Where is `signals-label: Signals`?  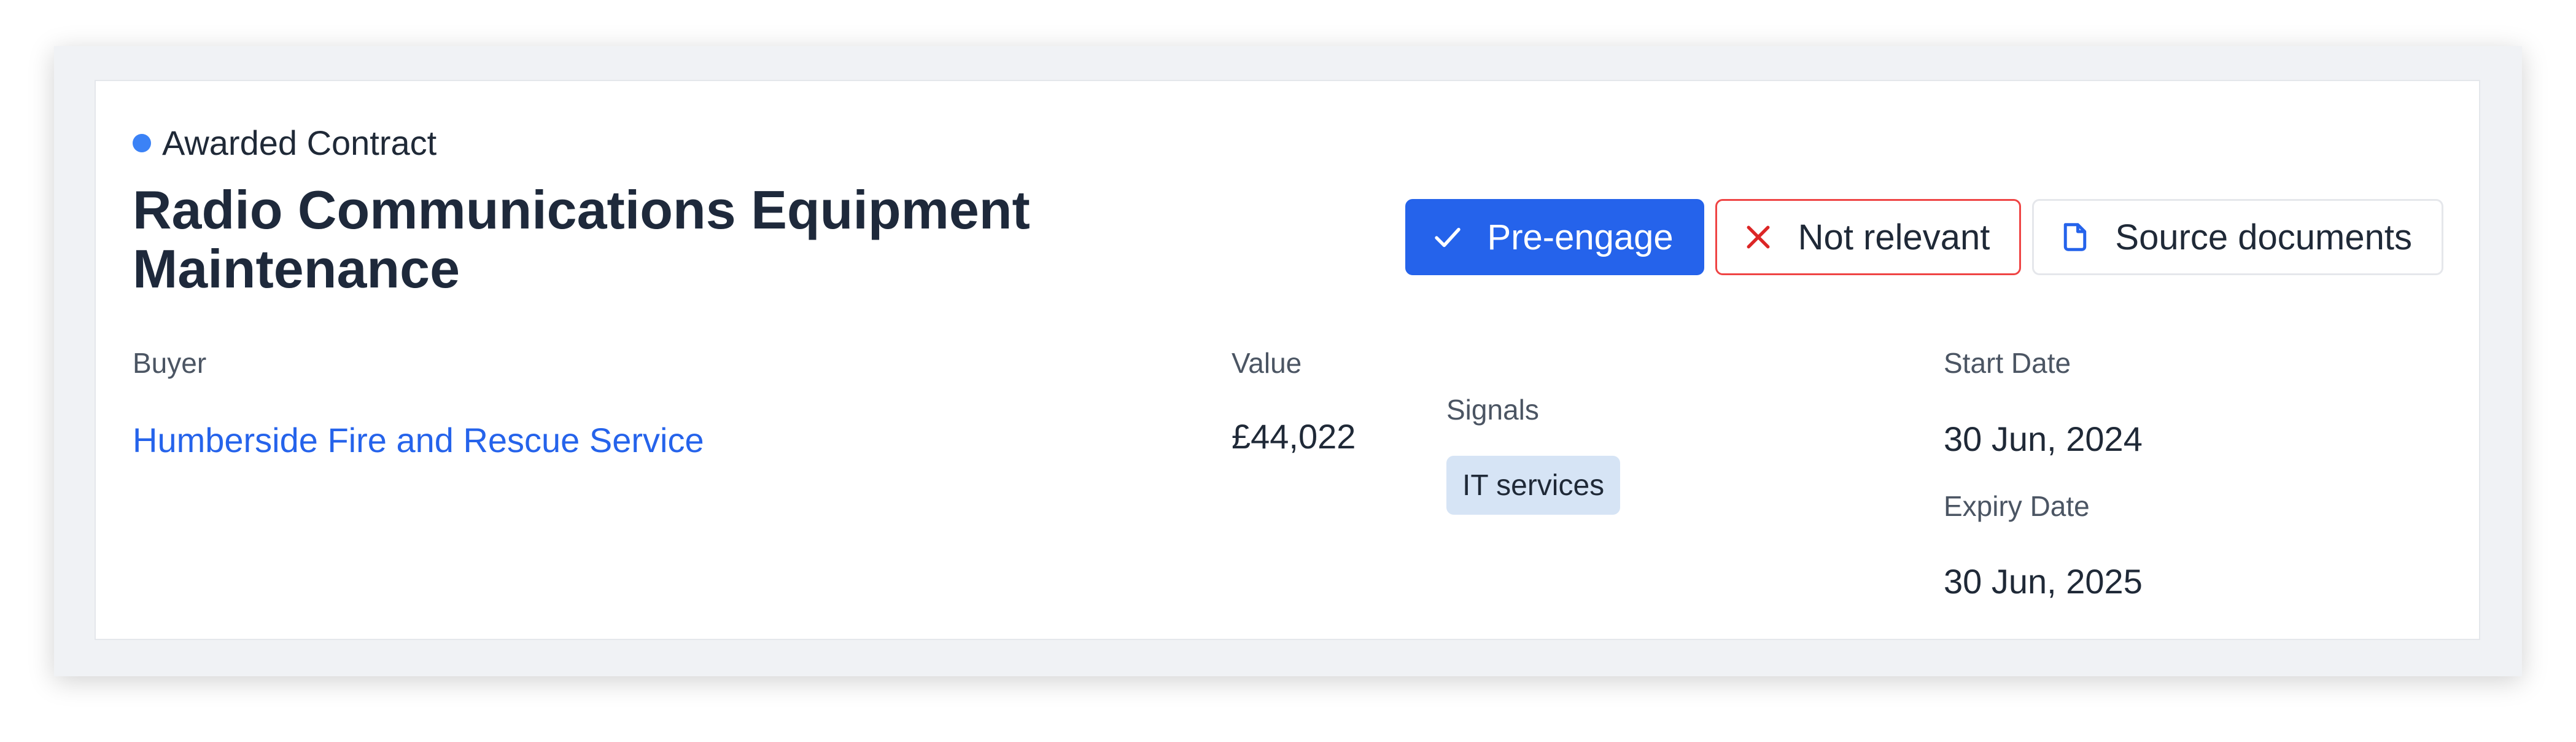 signals-label: Signals is located at coordinates (1492, 410).